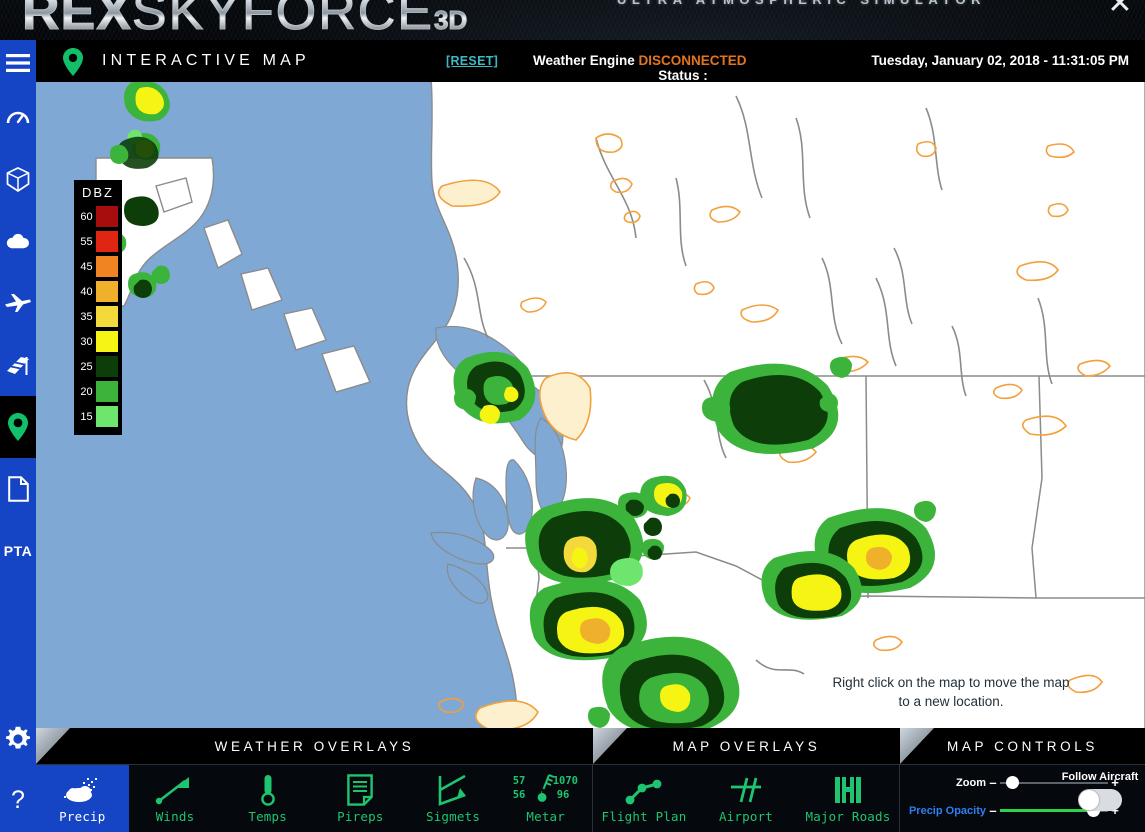 The image size is (1145, 832). I want to click on dbz-legend-value: 35, so click(86, 316).